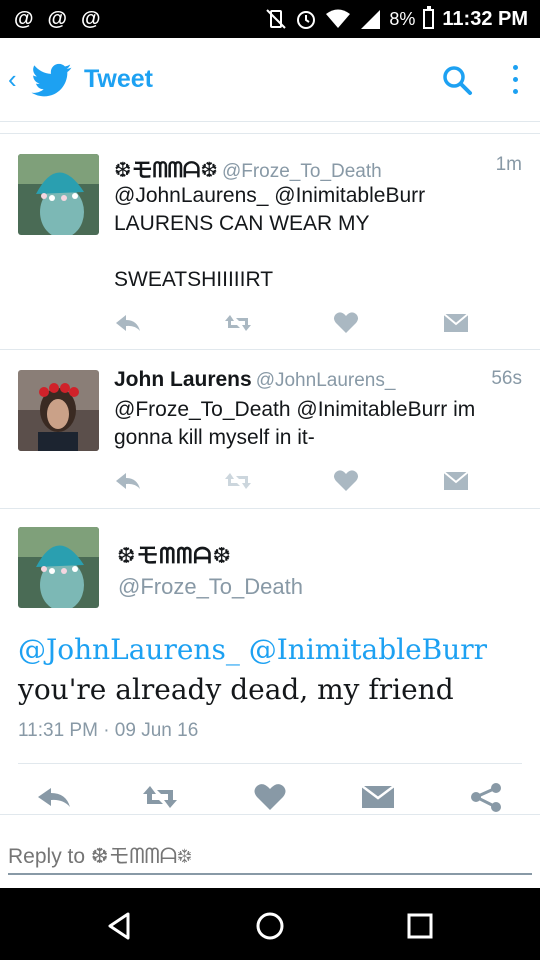 This screenshot has height=960, width=540. I want to click on mention-link: @InimitableBurr, so click(368, 649).